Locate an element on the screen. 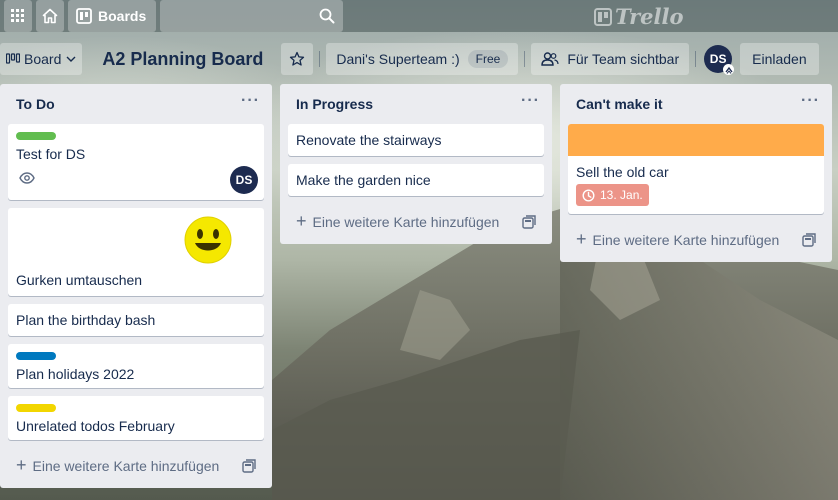 Image resolution: width=838 pixels, height=500 pixels. card-title: Unrelated todos February is located at coordinates (95, 426).